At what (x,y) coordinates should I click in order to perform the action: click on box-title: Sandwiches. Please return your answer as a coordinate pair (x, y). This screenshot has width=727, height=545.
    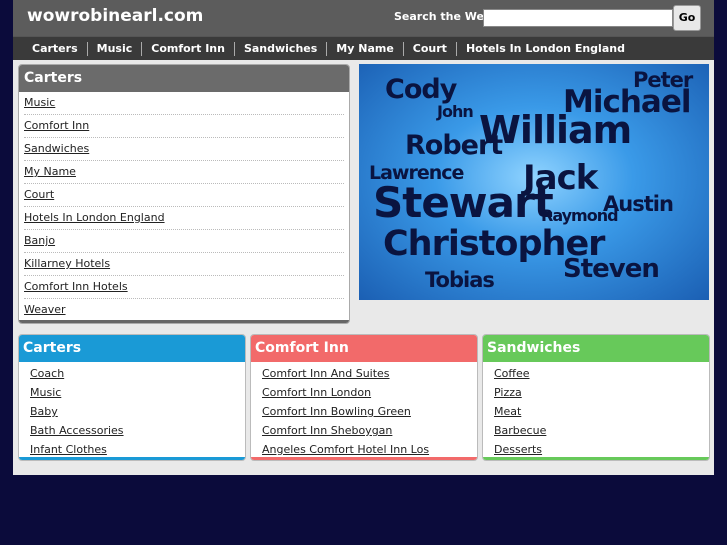
    Looking at the image, I should click on (596, 348).